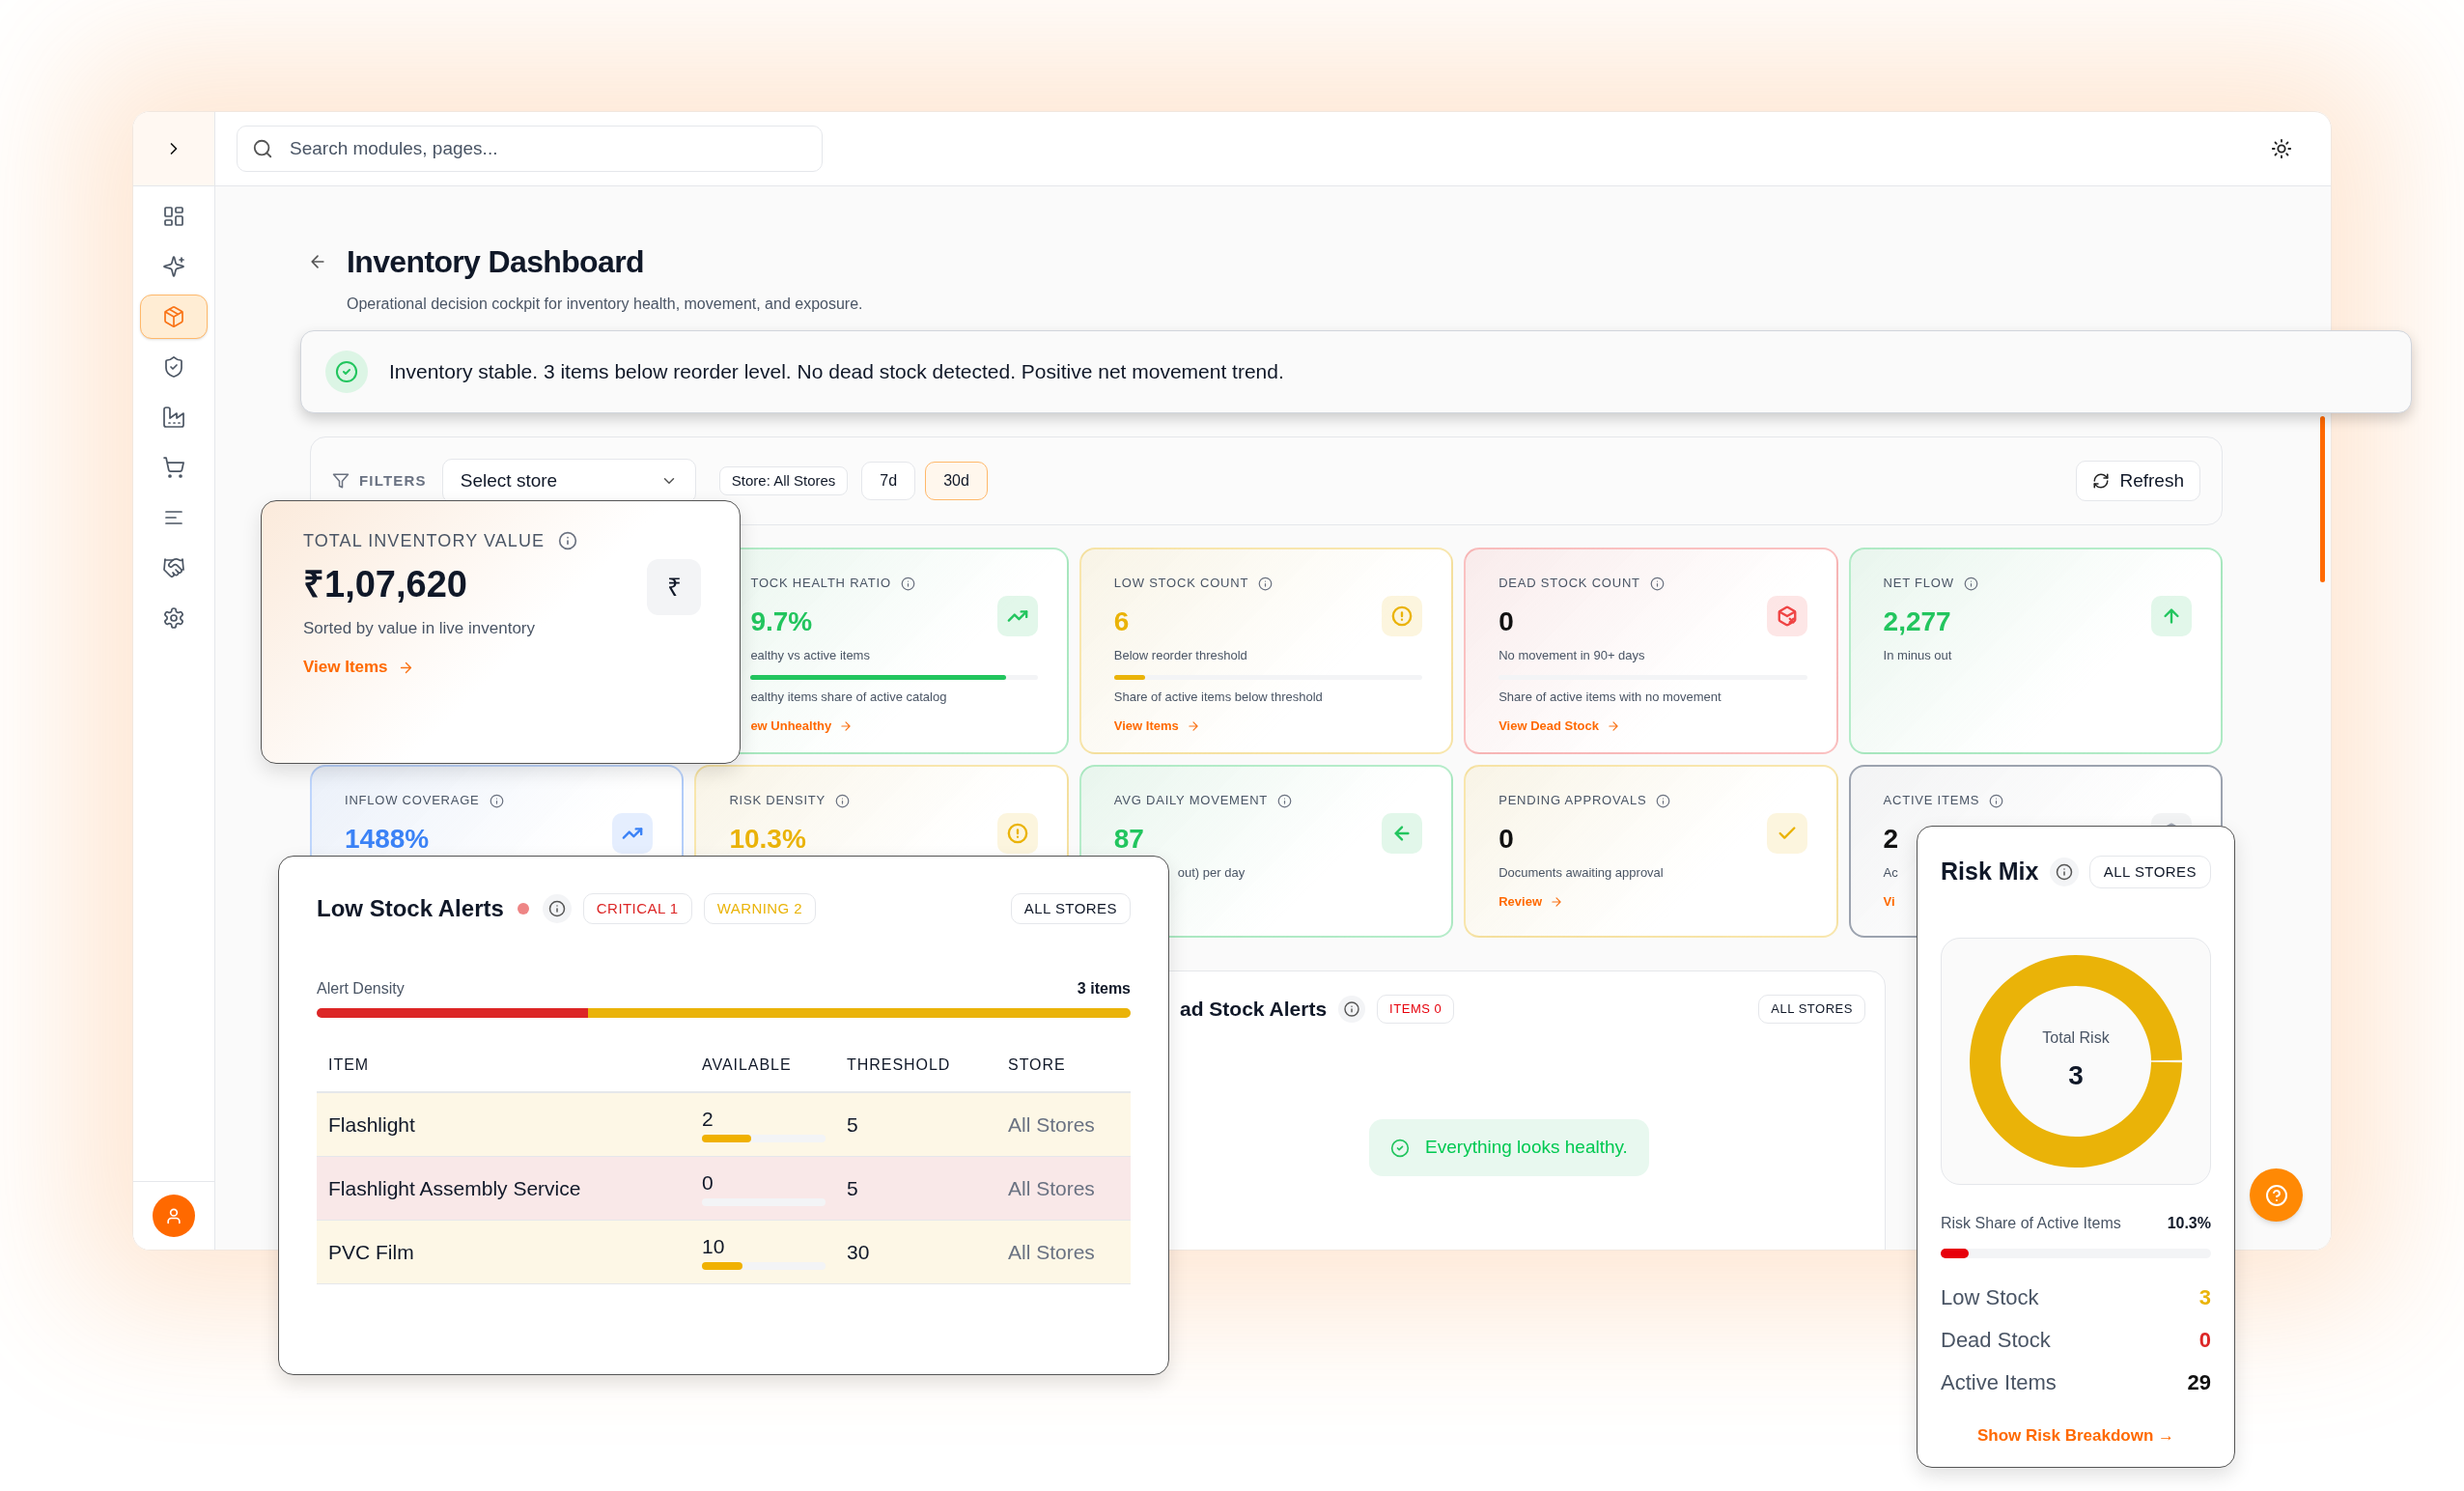  What do you see at coordinates (2189, 1223) in the screenshot?
I see `risk-share-value: 10.3%` at bounding box center [2189, 1223].